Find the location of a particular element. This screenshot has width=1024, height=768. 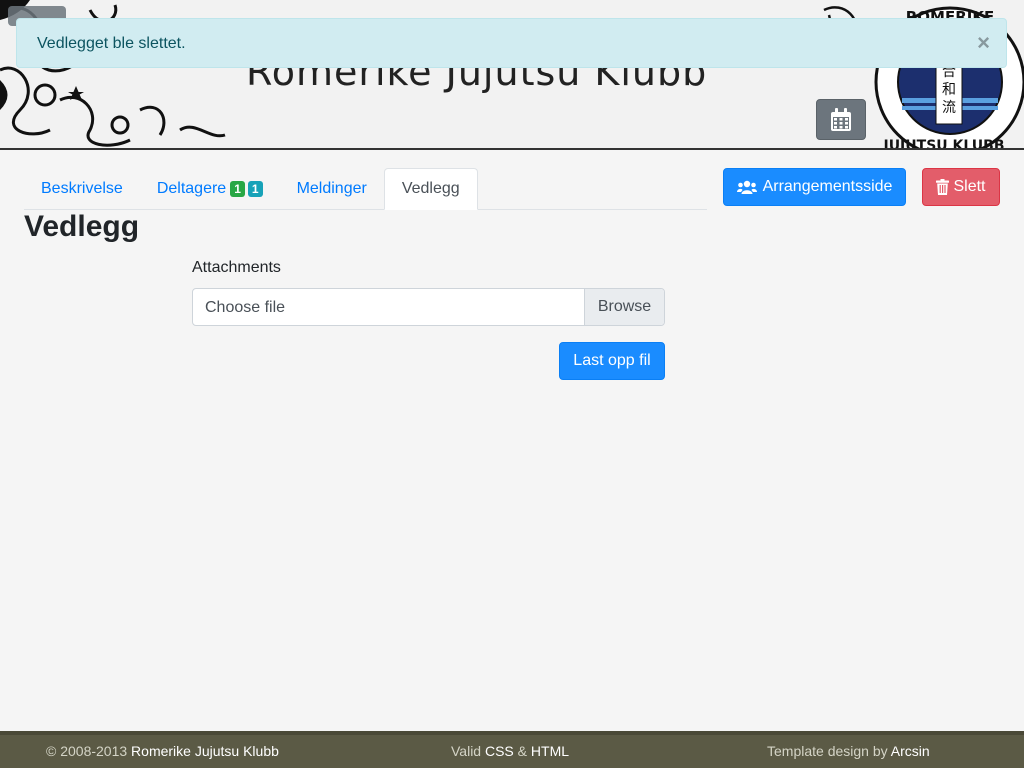

tab-beskrivelse: Beskrivelse is located at coordinates (82, 188).